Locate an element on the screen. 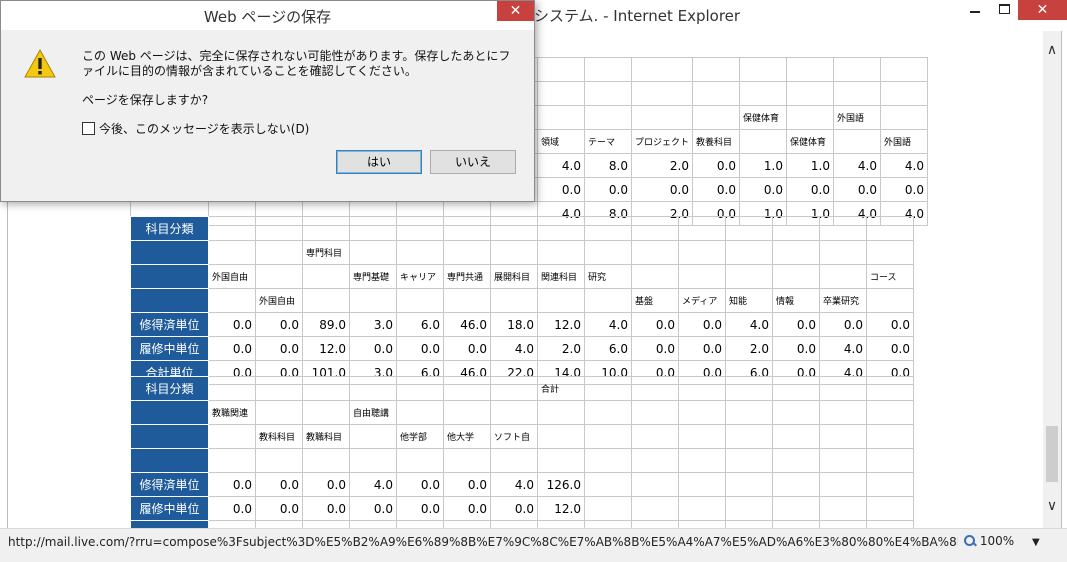 This screenshot has height=562, width=1067. table-cell: 6.0 is located at coordinates (608, 348).